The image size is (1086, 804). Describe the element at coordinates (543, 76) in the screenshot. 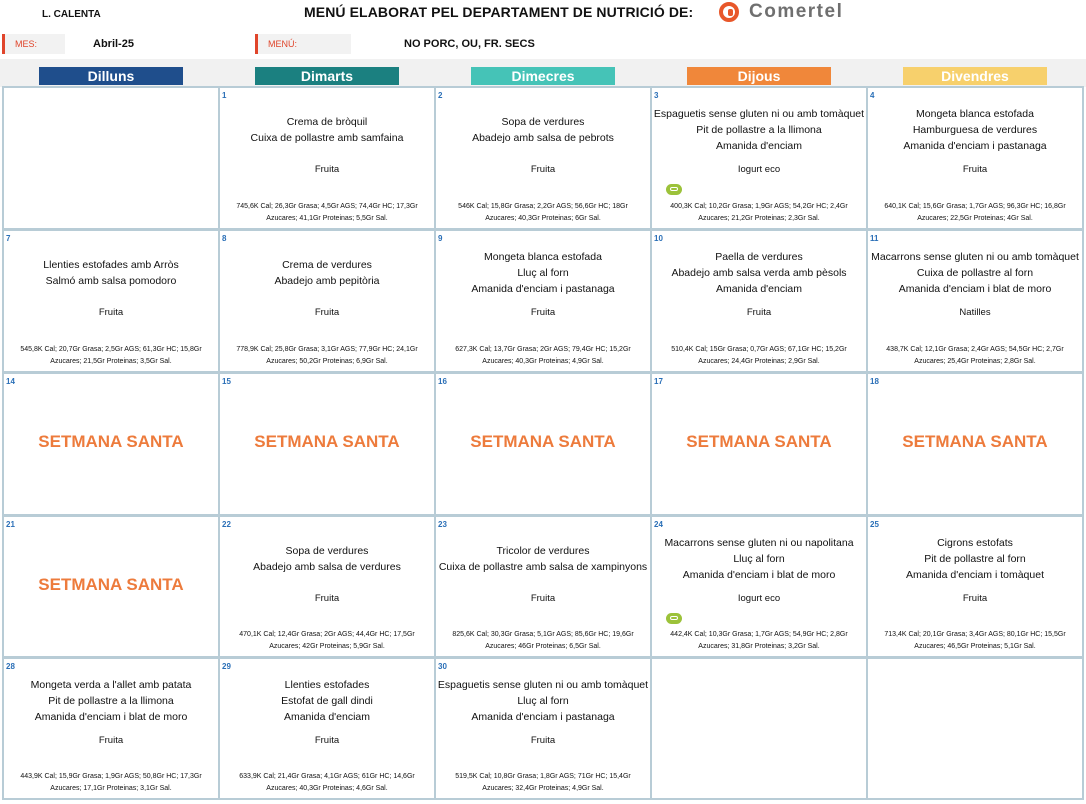

I see `weekday-header-dimecres: Dimecres` at that location.